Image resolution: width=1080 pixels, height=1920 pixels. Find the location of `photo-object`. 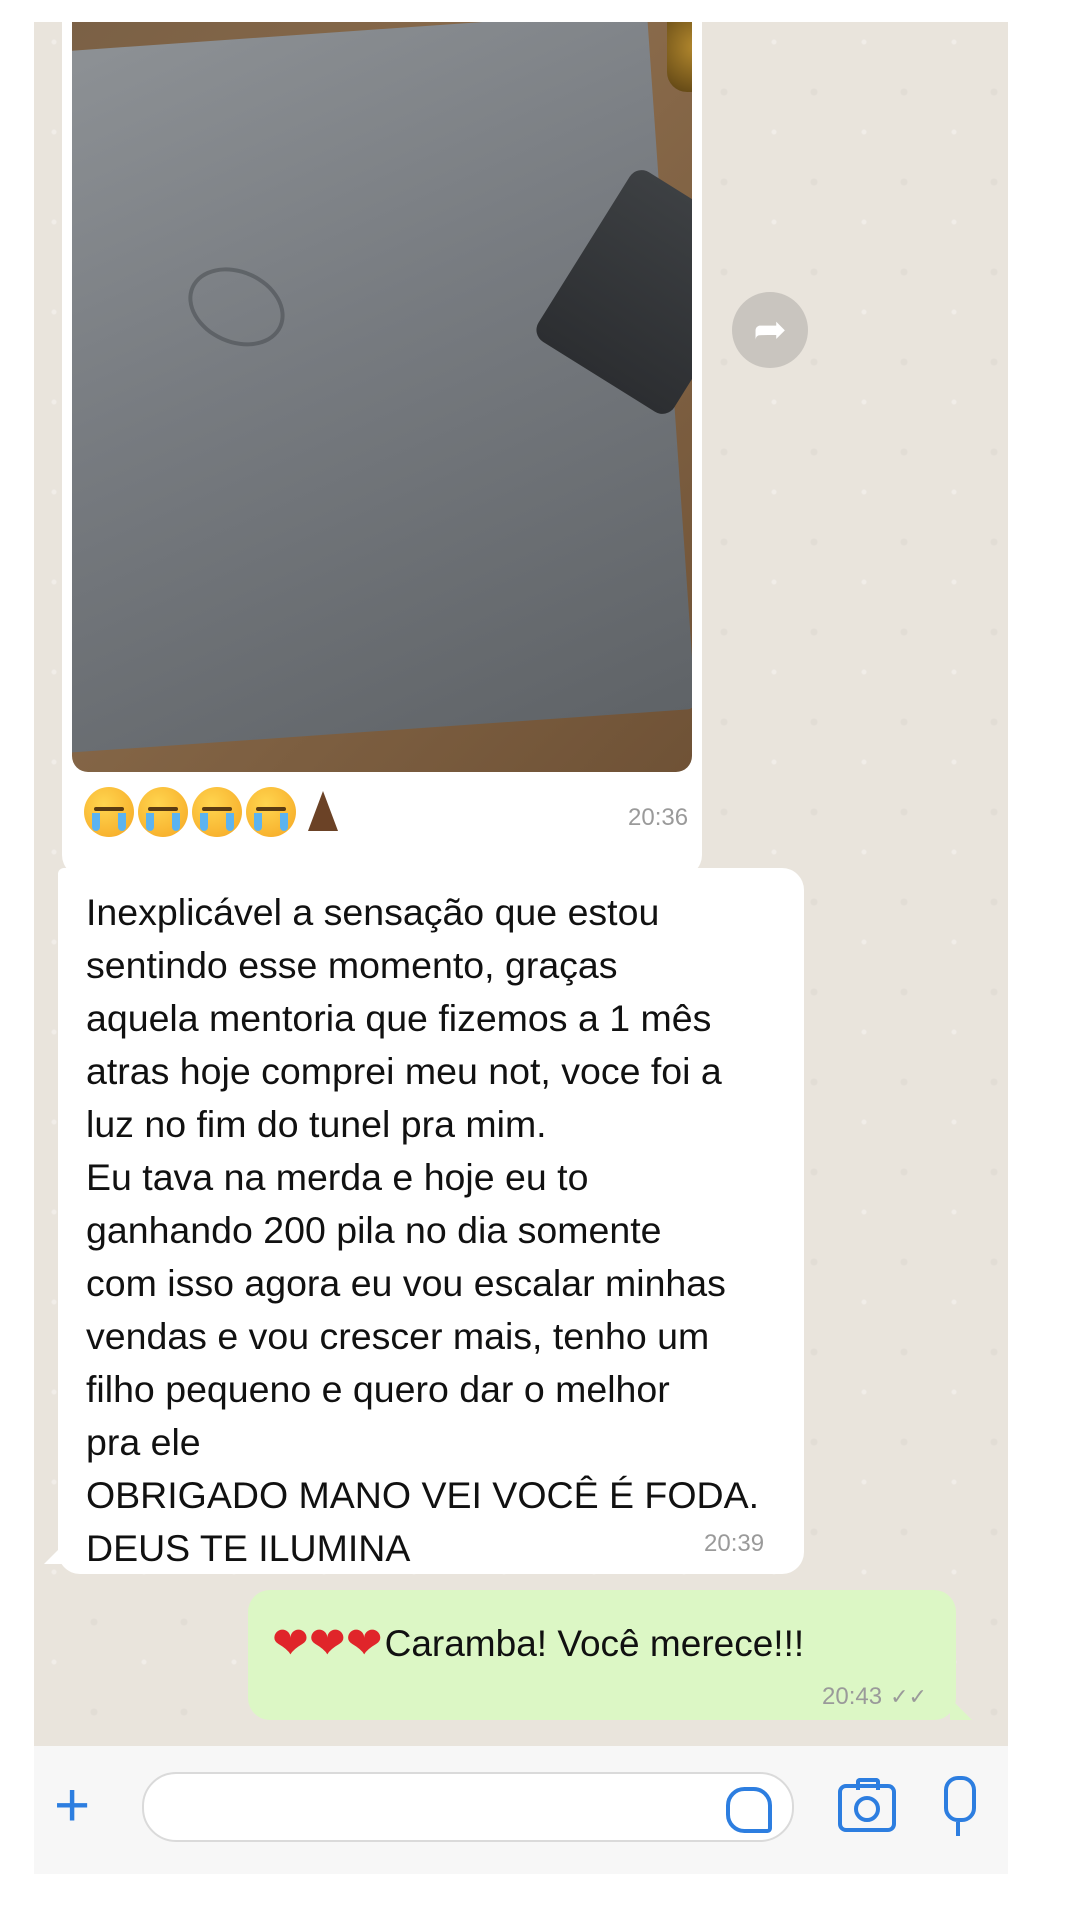

photo-object is located at coordinates (679, 57).